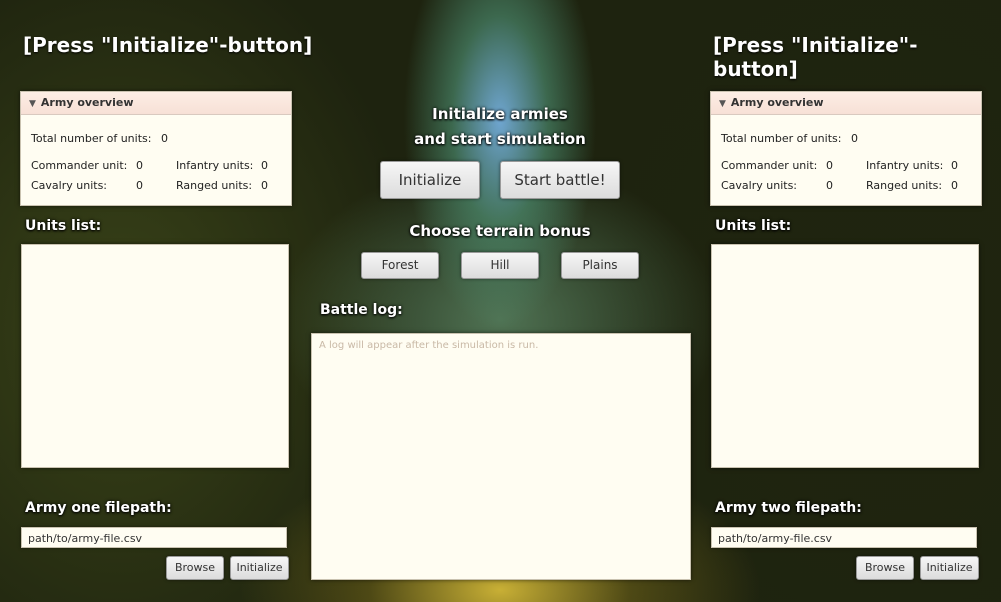 Image resolution: width=1001 pixels, height=602 pixels. Describe the element at coordinates (560, 180) in the screenshot. I see `start-battle-button: Start battle!` at that location.